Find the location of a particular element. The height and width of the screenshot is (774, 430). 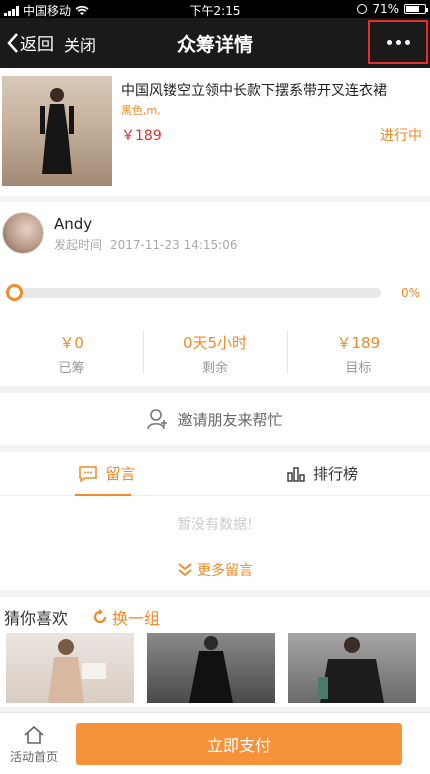

stat-raised: ￥0 已筹 is located at coordinates (71, 355).